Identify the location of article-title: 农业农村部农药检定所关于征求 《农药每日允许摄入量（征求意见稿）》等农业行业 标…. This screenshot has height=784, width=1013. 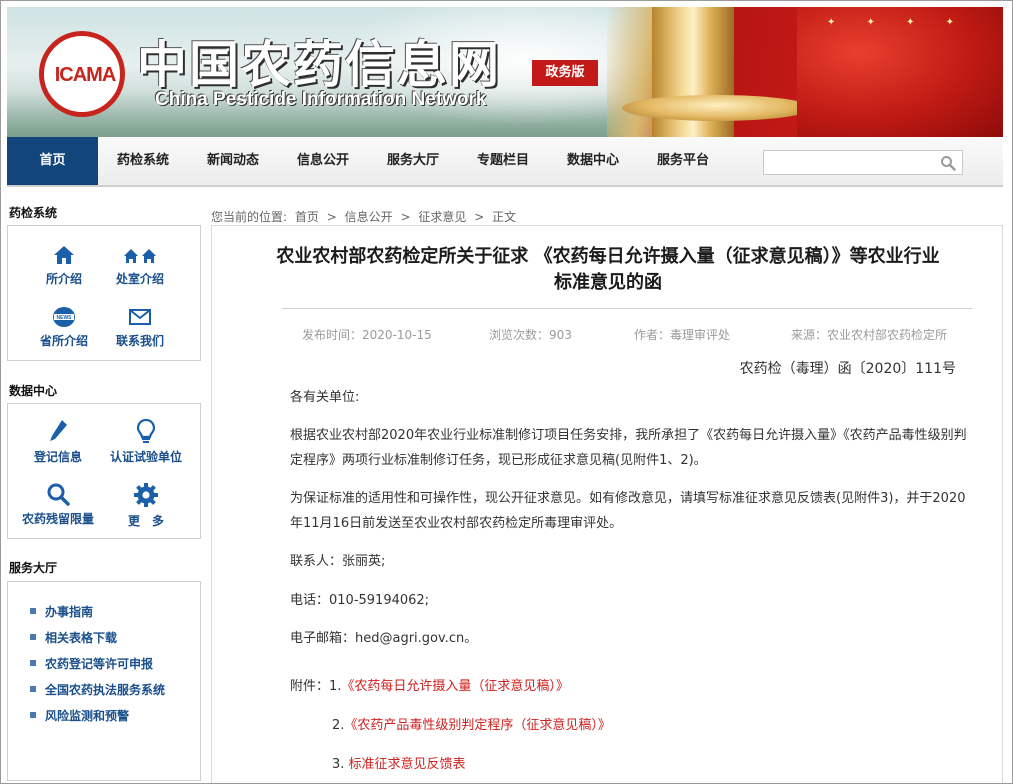
(608, 270).